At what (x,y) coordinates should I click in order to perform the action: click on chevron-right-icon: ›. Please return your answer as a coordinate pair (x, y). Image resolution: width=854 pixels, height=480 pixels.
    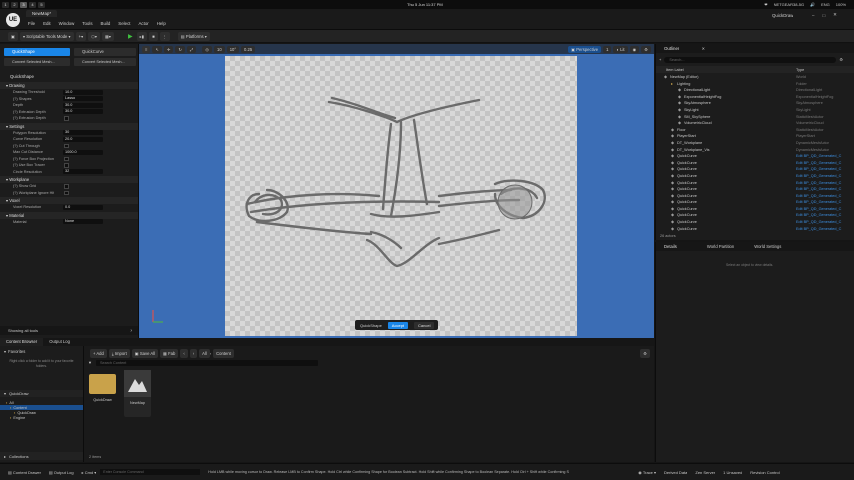
    Looking at the image, I should click on (131, 331).